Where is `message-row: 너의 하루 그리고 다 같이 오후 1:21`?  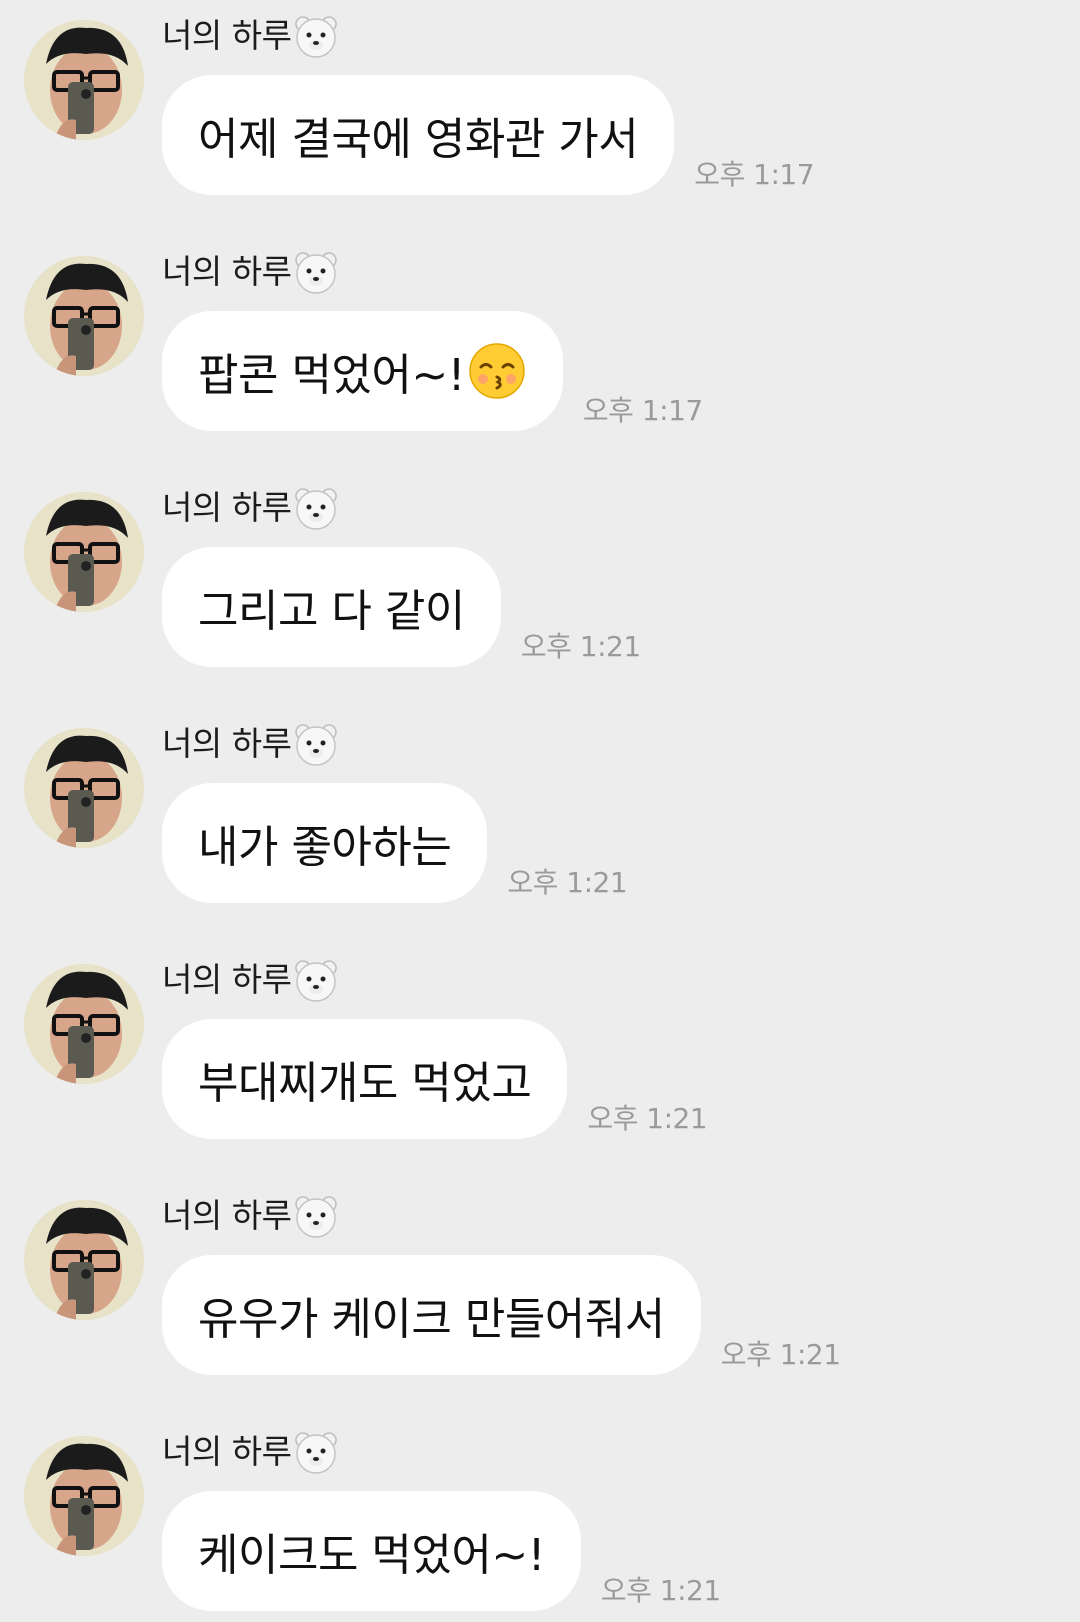 message-row: 너의 하루 그리고 다 같이 오후 1:21 is located at coordinates (540, 569).